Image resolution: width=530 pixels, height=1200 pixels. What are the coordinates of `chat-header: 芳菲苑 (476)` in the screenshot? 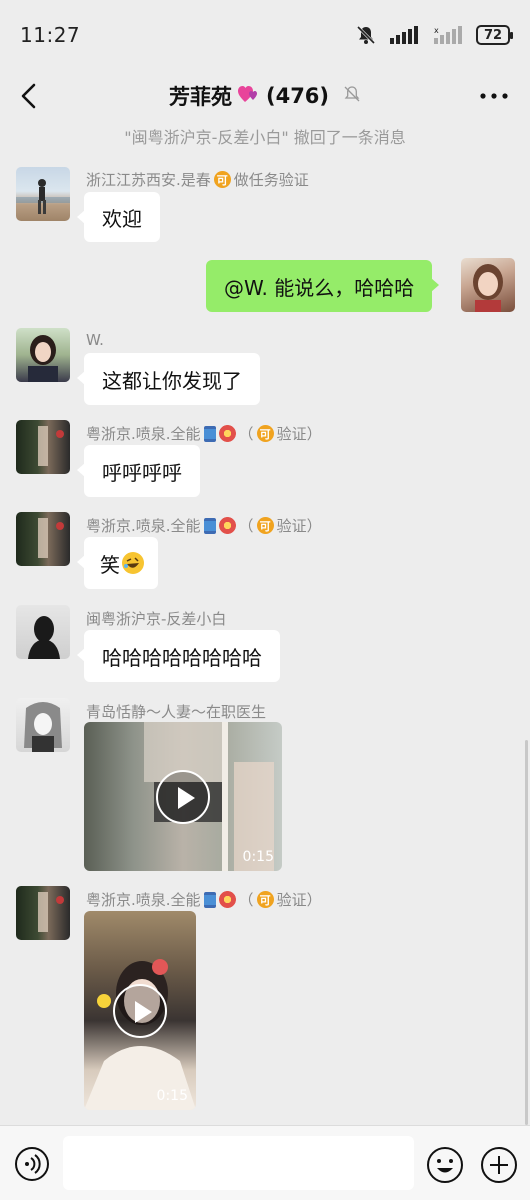 It's located at (265, 96).